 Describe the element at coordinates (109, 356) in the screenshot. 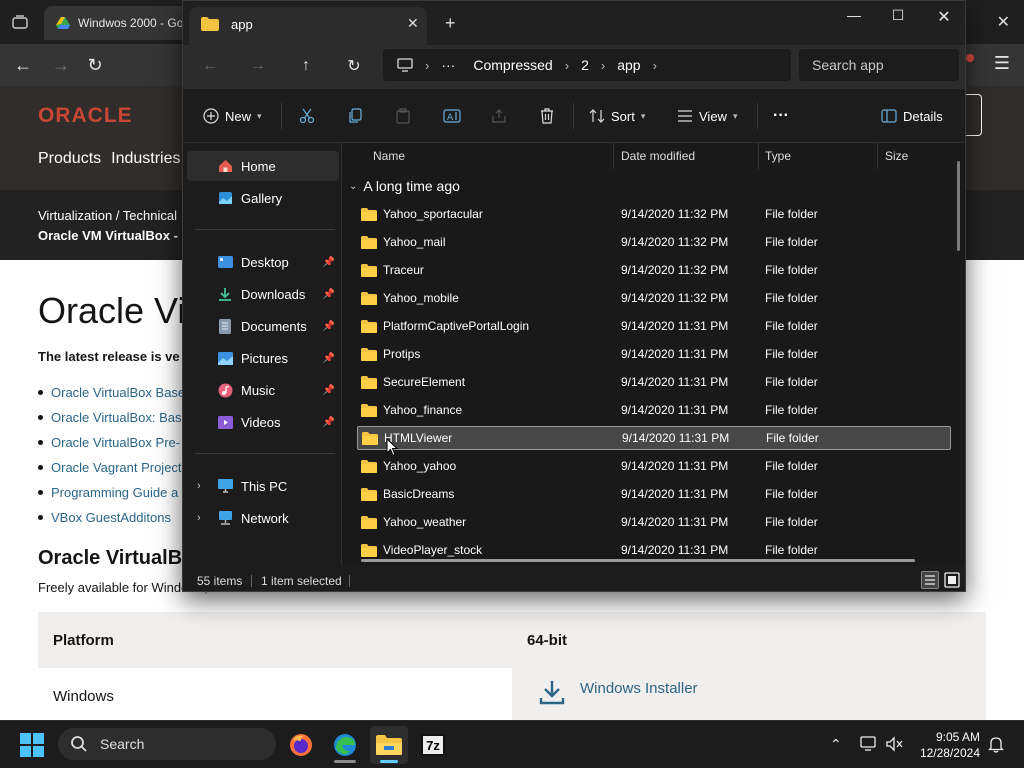

I see `latest-release-text: The latest release is ve` at that location.